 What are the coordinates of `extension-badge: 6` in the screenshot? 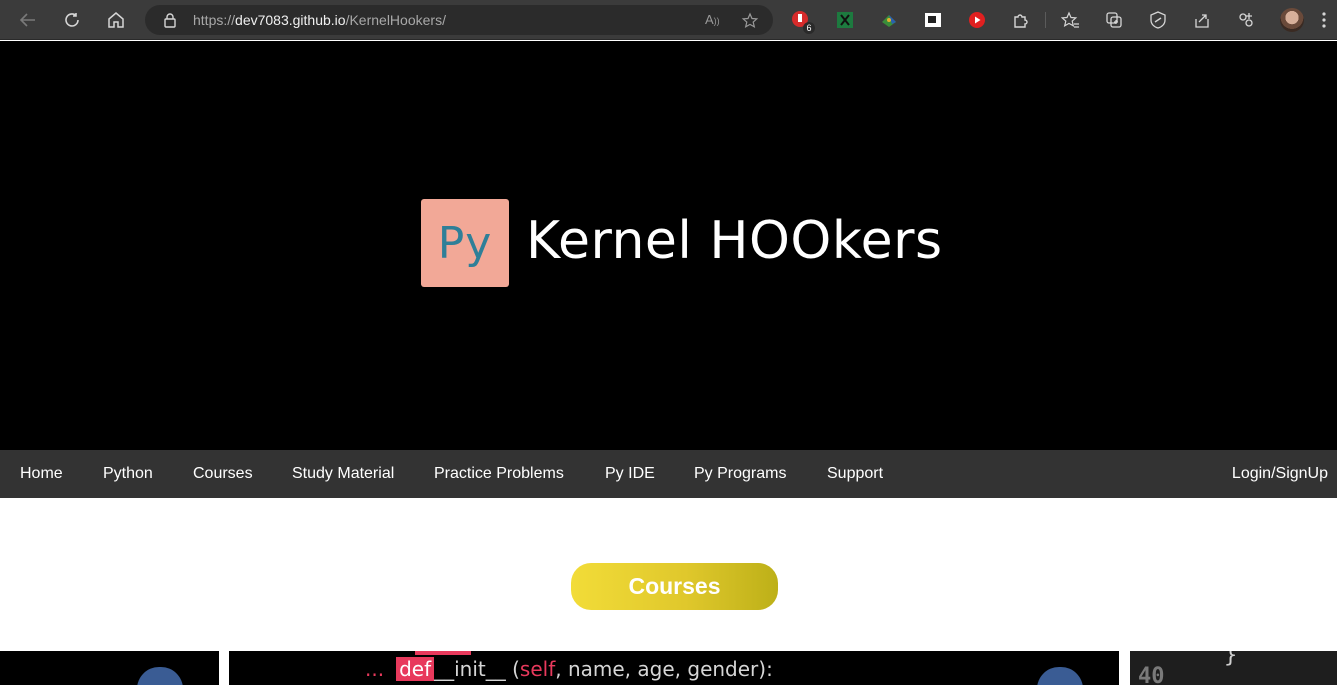 It's located at (809, 28).